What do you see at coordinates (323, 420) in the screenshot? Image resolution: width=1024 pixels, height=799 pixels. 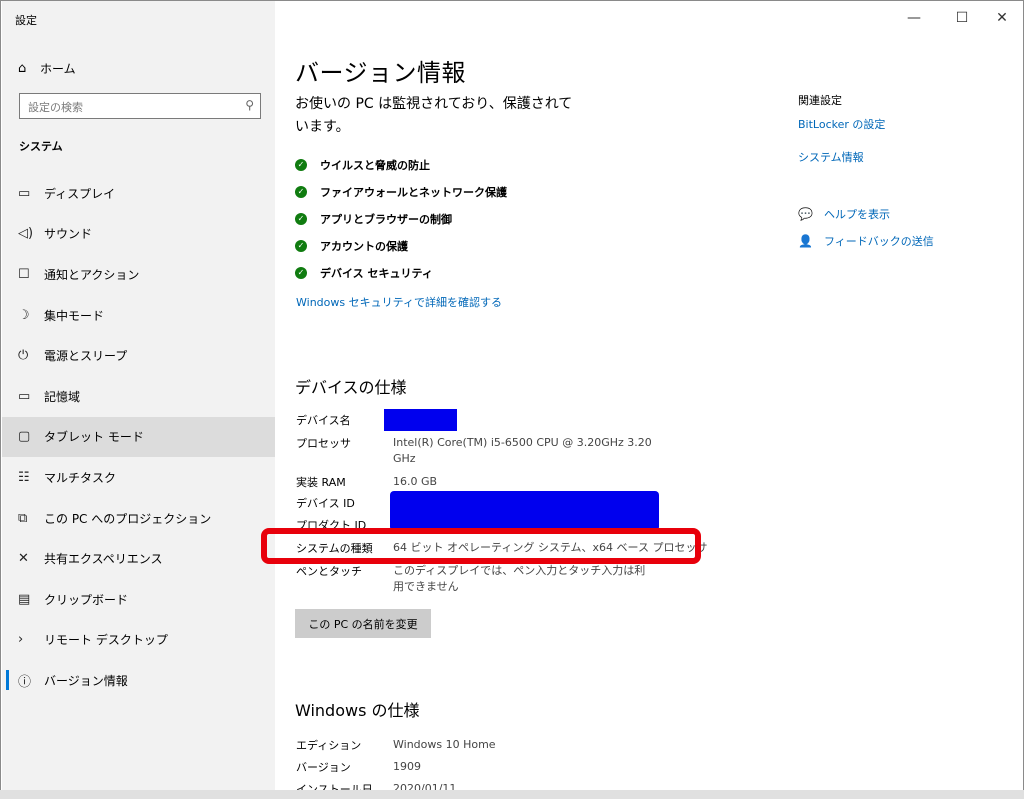 I see `device-name-label: デバイス名` at bounding box center [323, 420].